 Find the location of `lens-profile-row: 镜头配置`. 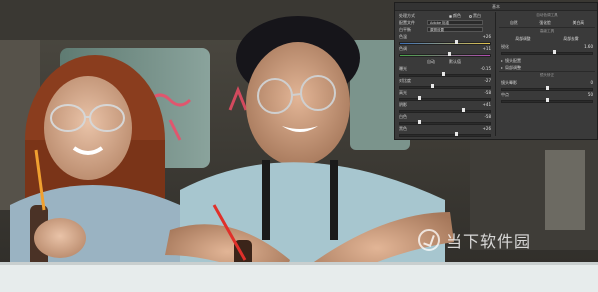

lens-profile-row: 镜头配置 is located at coordinates (547, 60).